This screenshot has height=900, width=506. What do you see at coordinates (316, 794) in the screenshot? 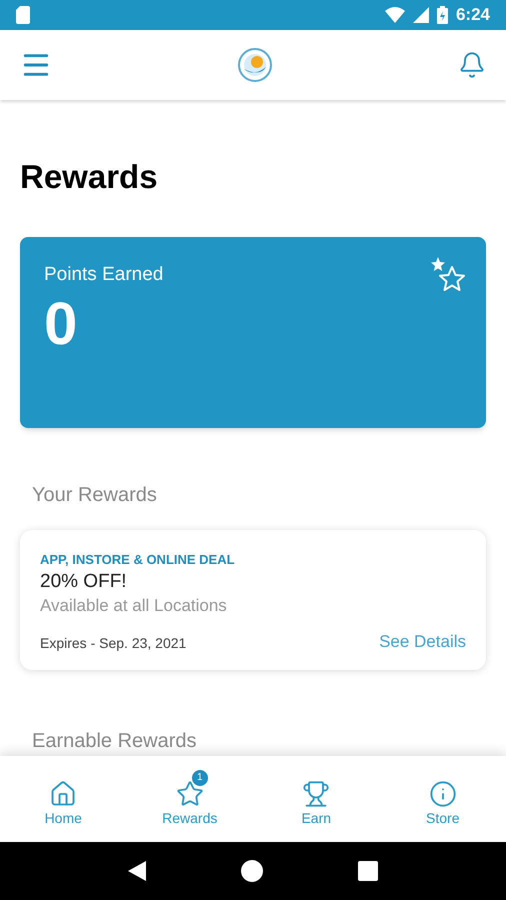
I see `trophy-icon` at bounding box center [316, 794].